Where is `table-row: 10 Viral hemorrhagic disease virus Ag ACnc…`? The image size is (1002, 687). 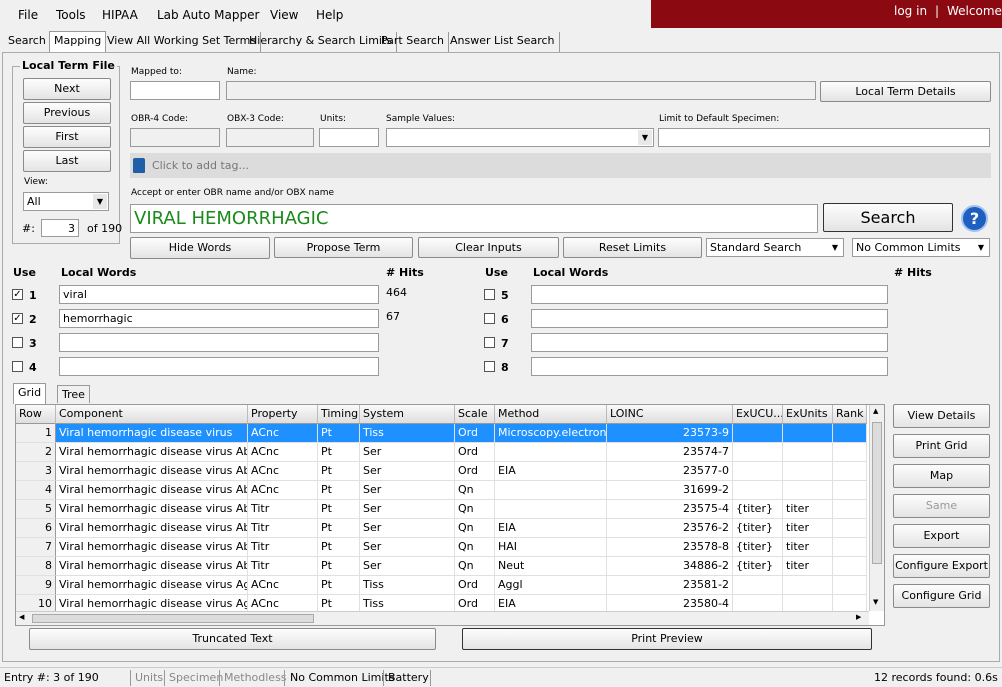
table-row: 10 Viral hemorrhagic disease virus Ag ACnc… is located at coordinates (441, 603).